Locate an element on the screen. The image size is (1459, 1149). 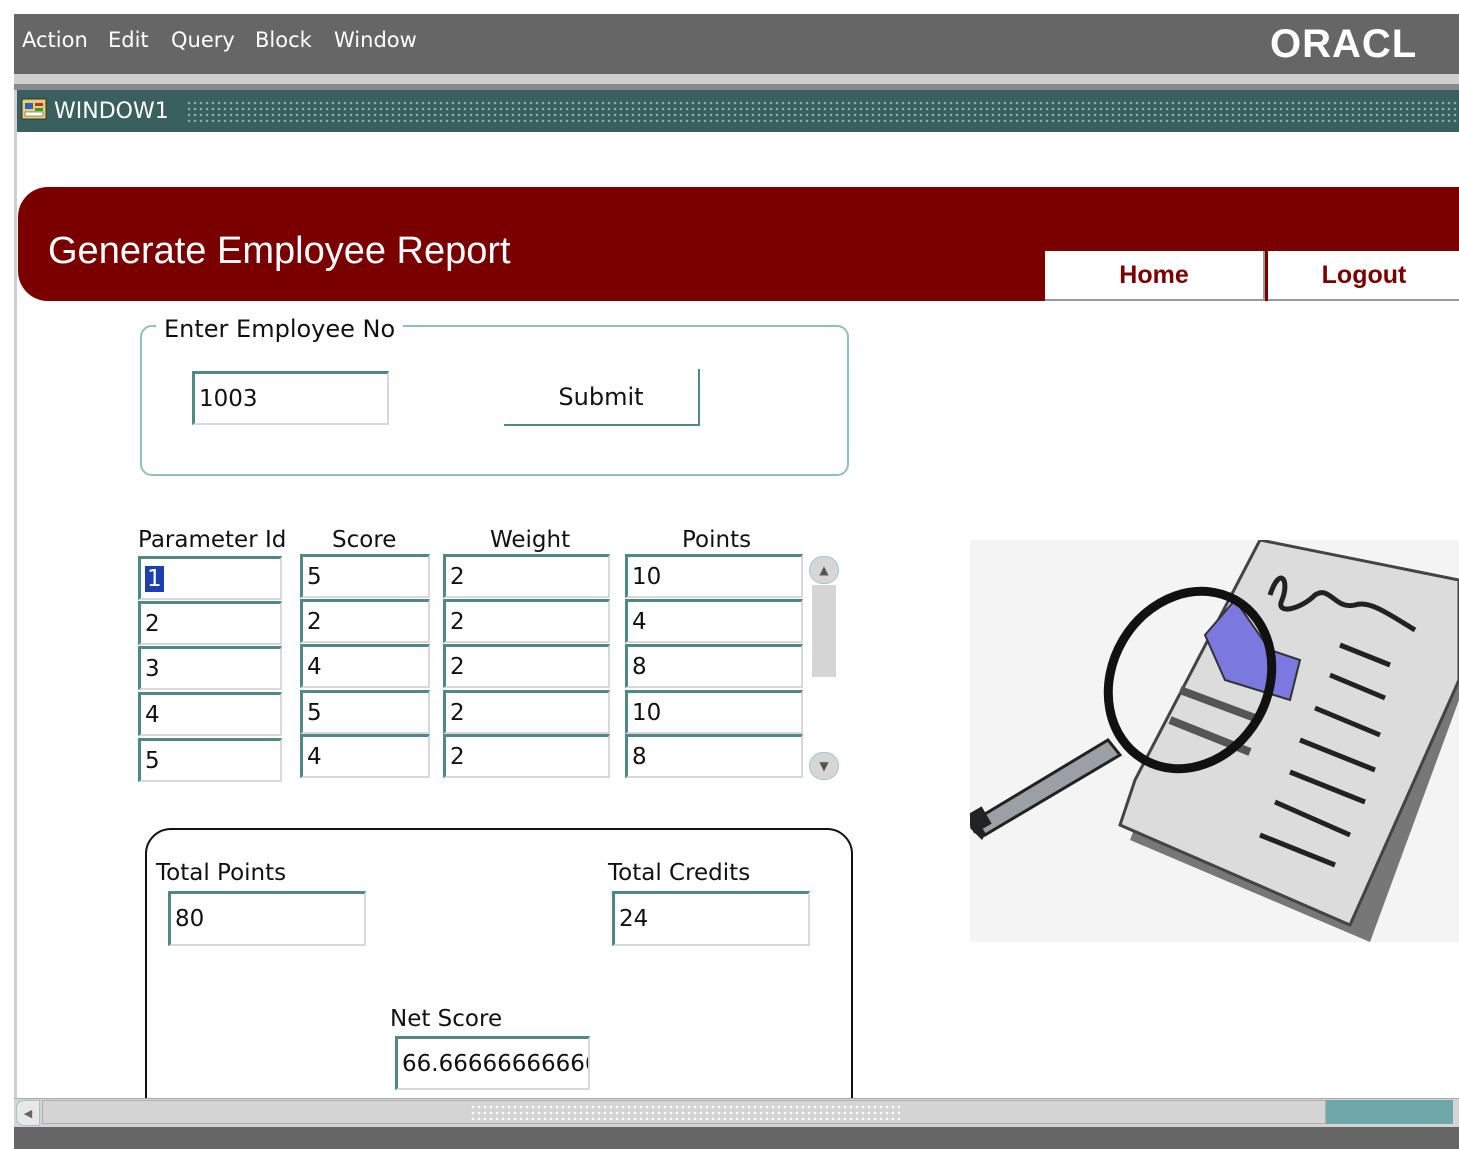
menu-query: Query is located at coordinates (203, 40).